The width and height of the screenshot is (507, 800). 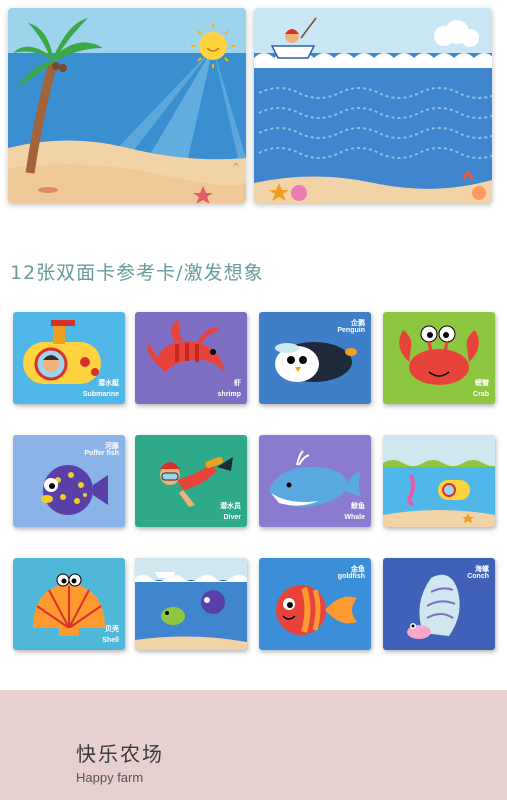 I want to click on card-label-en: Shell, so click(x=110, y=640).